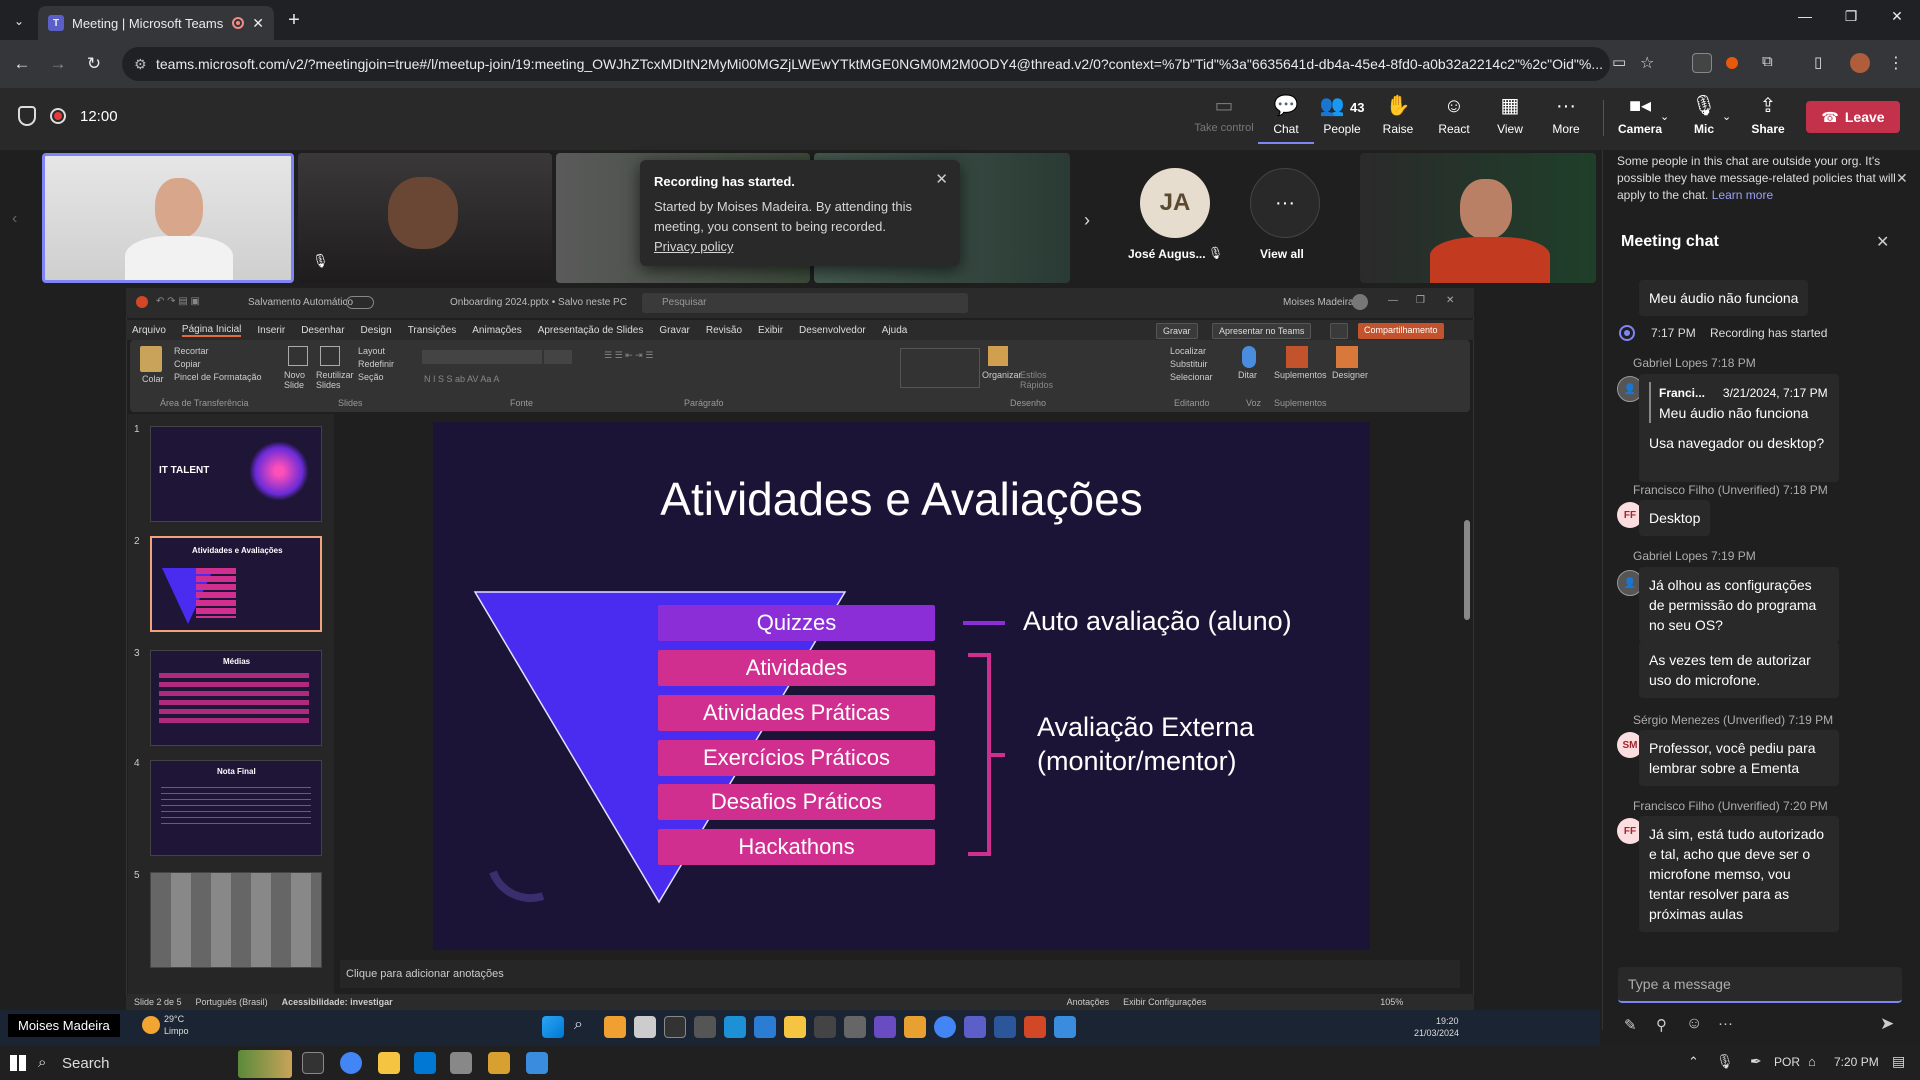 The image size is (1920, 1080). What do you see at coordinates (1175, 203) in the screenshot?
I see `avatar: JA` at bounding box center [1175, 203].